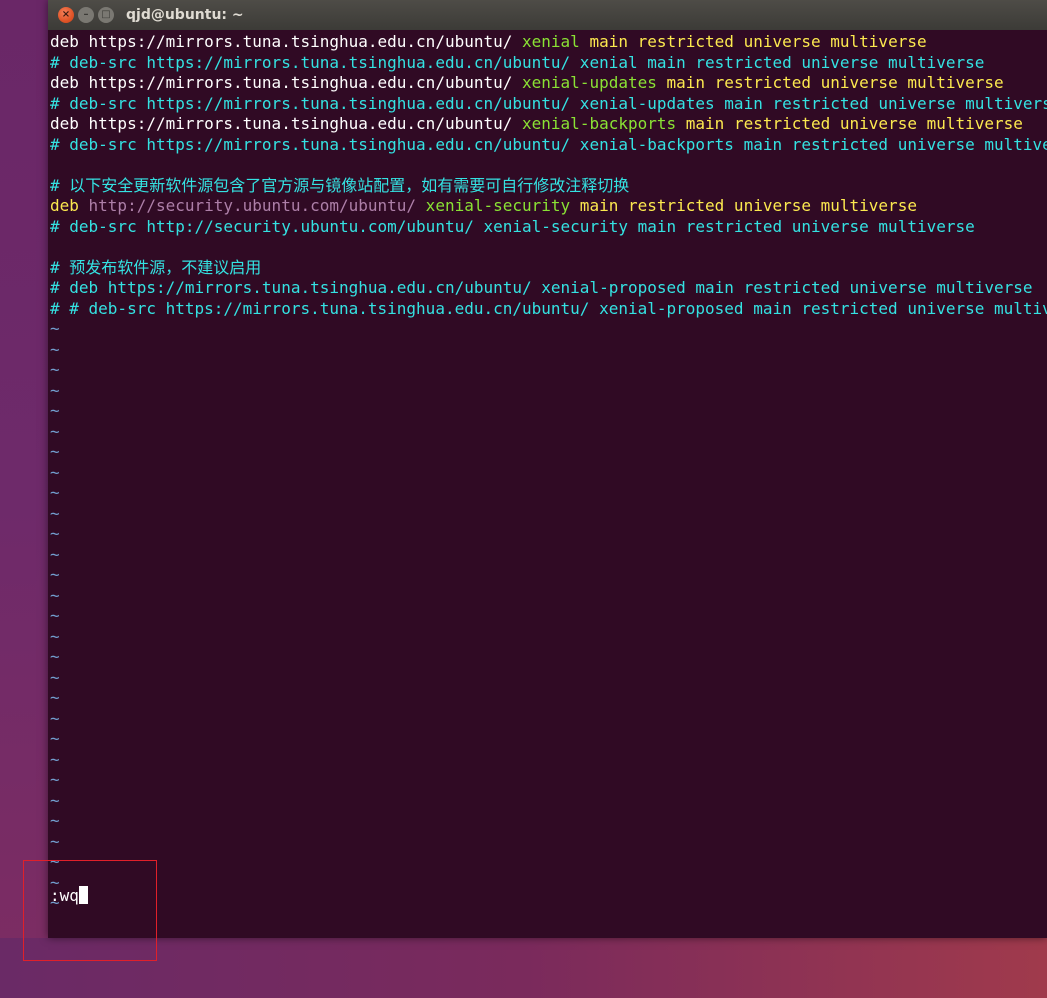 The width and height of the screenshot is (1047, 998). Describe the element at coordinates (86, 15) in the screenshot. I see `minimize-icon: –` at that location.